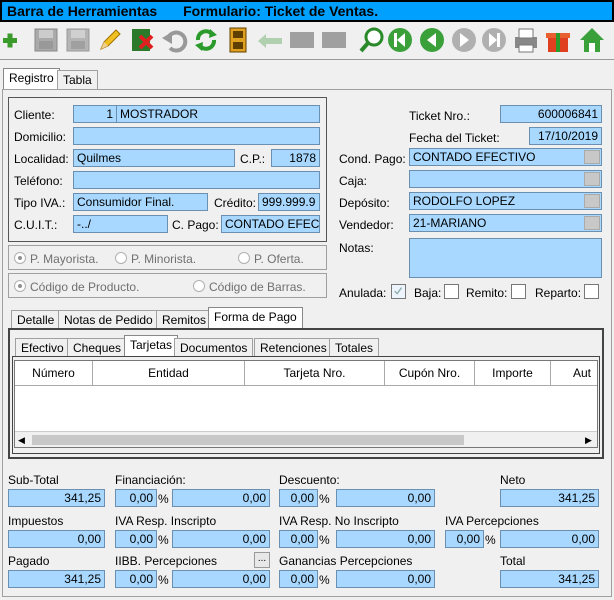 This screenshot has width=614, height=600. Describe the element at coordinates (206, 40) in the screenshot. I see `refresh-icon` at that location.